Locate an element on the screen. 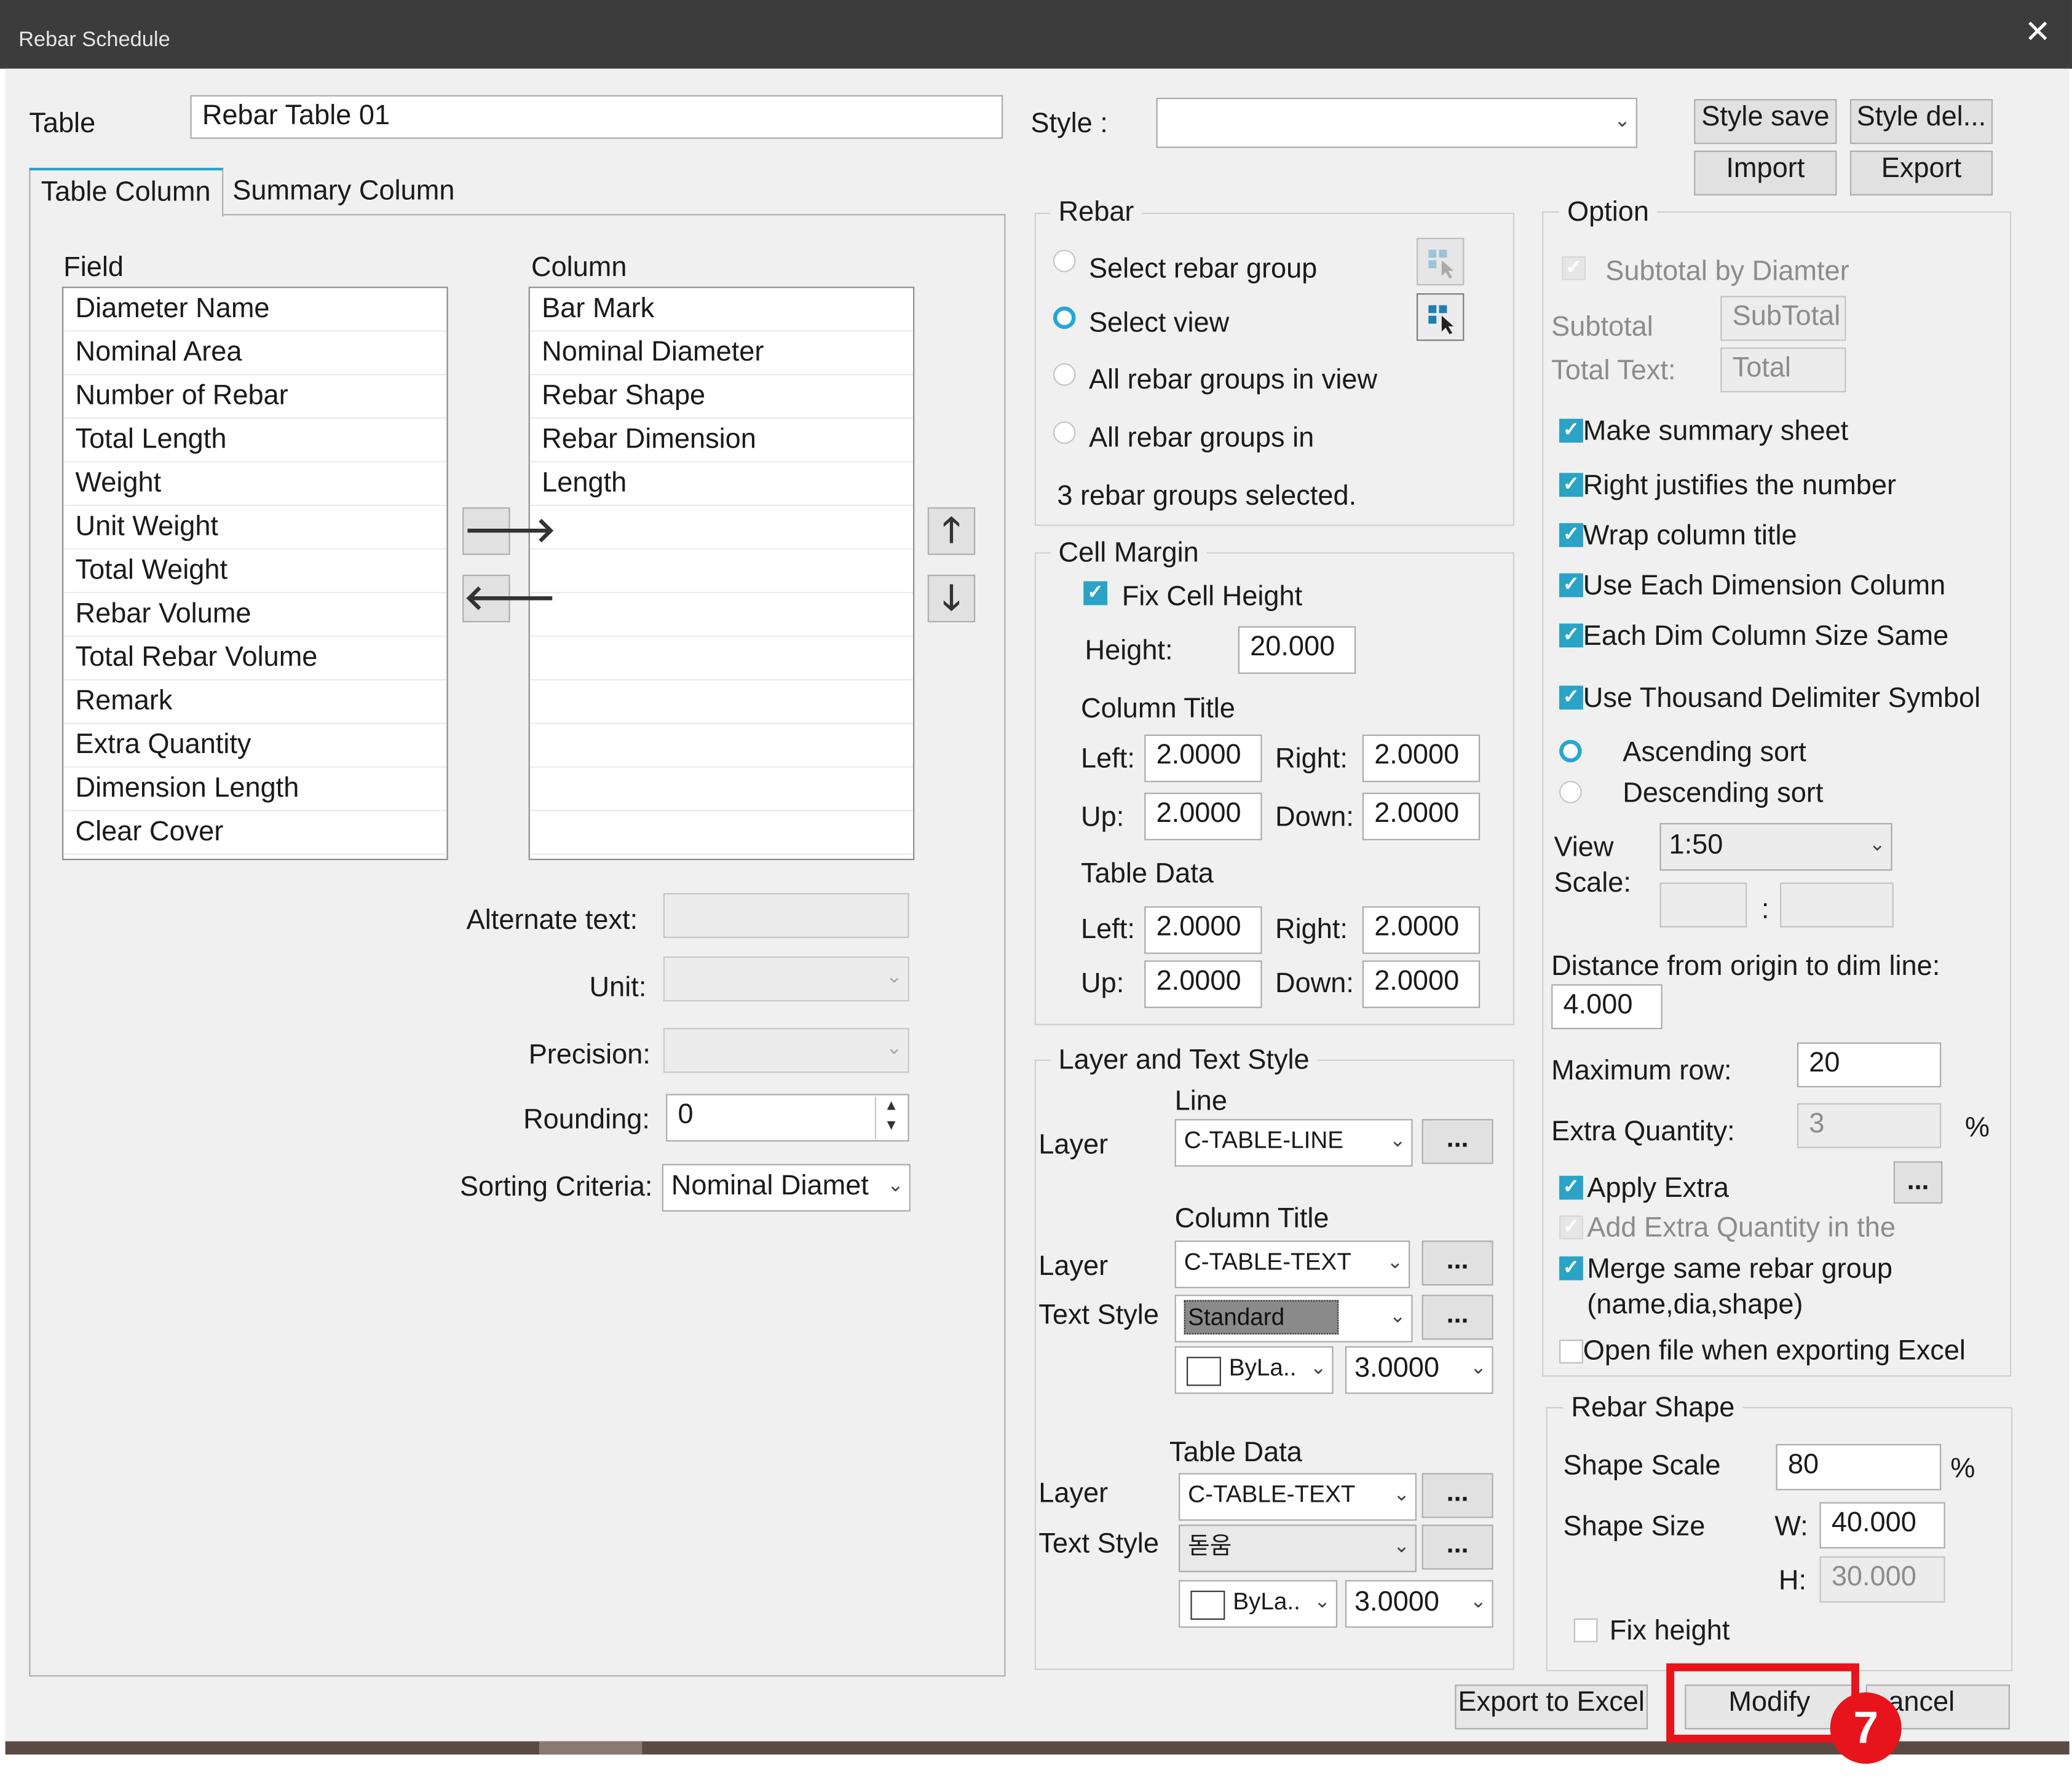 Image resolution: width=2072 pixels, height=1787 pixels. column-label: Column is located at coordinates (579, 268).